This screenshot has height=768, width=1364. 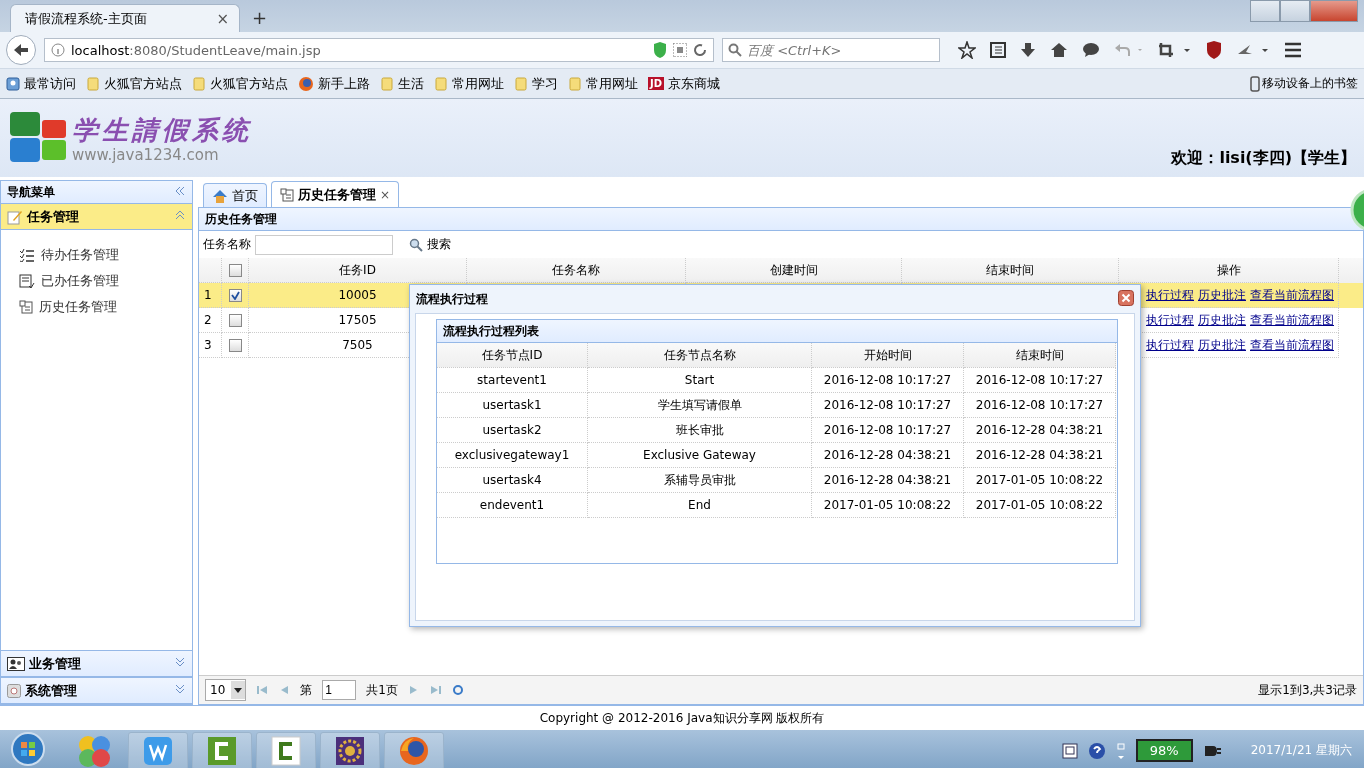 What do you see at coordinates (78, 307) in the screenshot?
I see `menu-item: 历史任务管理` at bounding box center [78, 307].